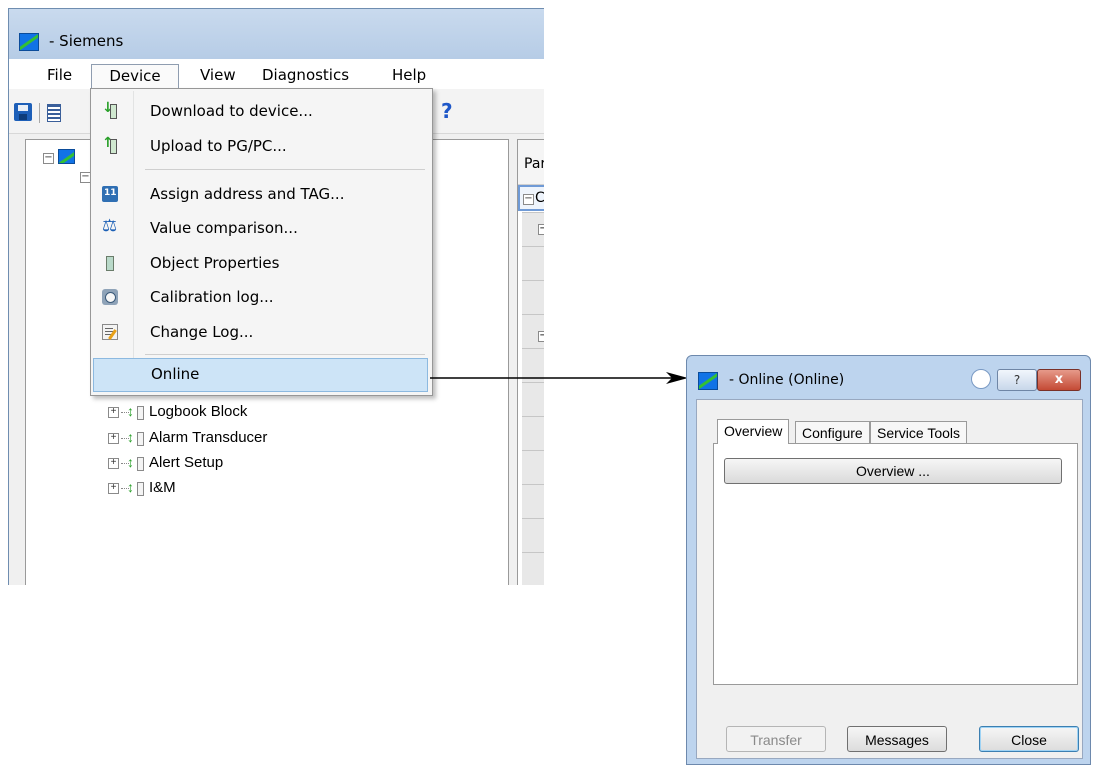 The width and height of the screenshot is (1093, 768). Describe the element at coordinates (787, 380) in the screenshot. I see `dialog-title: - Online (Online)` at that location.